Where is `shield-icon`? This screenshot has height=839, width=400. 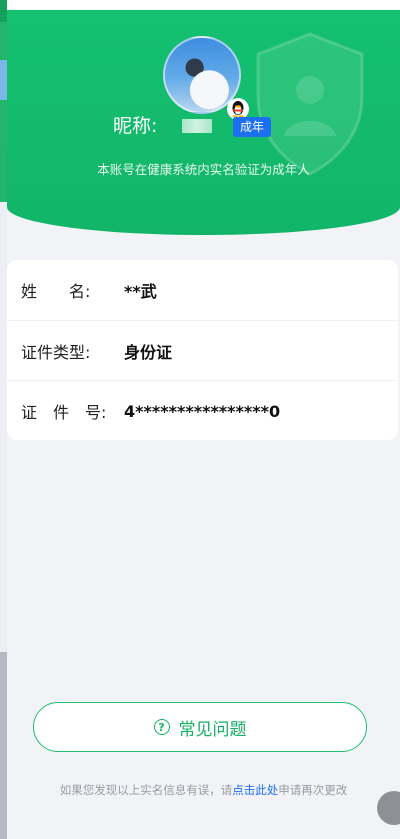 shield-icon is located at coordinates (310, 104).